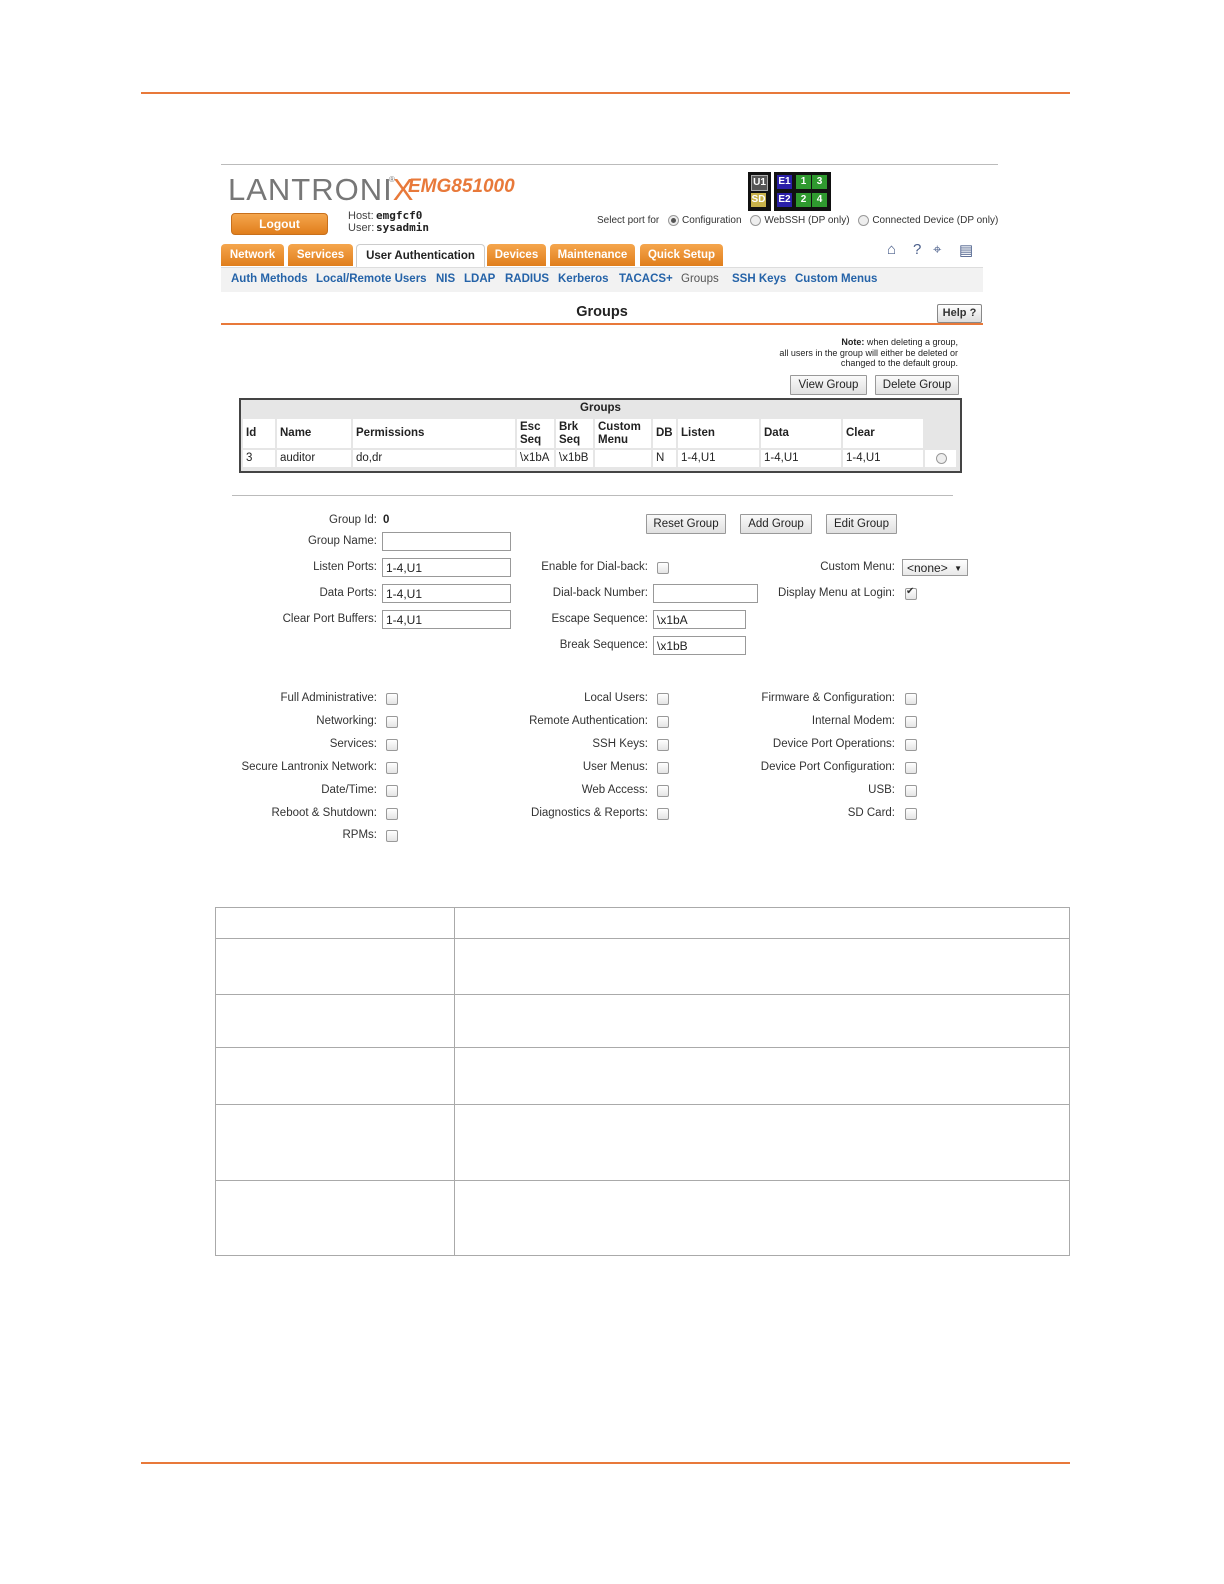  What do you see at coordinates (911, 745) in the screenshot?
I see `perm-device-port-operations-checkbox` at bounding box center [911, 745].